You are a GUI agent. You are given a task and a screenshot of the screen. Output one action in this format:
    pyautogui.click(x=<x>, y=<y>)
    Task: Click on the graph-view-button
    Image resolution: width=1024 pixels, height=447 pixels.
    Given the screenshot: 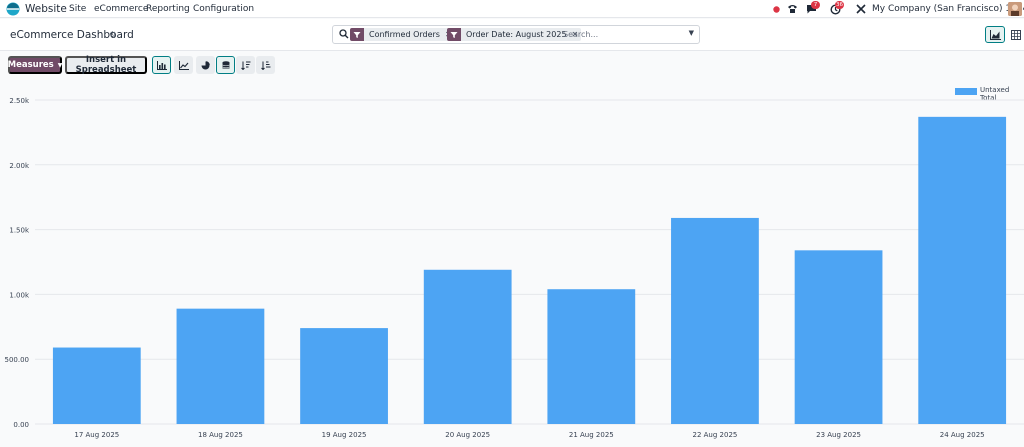 What is the action you would take?
    pyautogui.click(x=995, y=34)
    